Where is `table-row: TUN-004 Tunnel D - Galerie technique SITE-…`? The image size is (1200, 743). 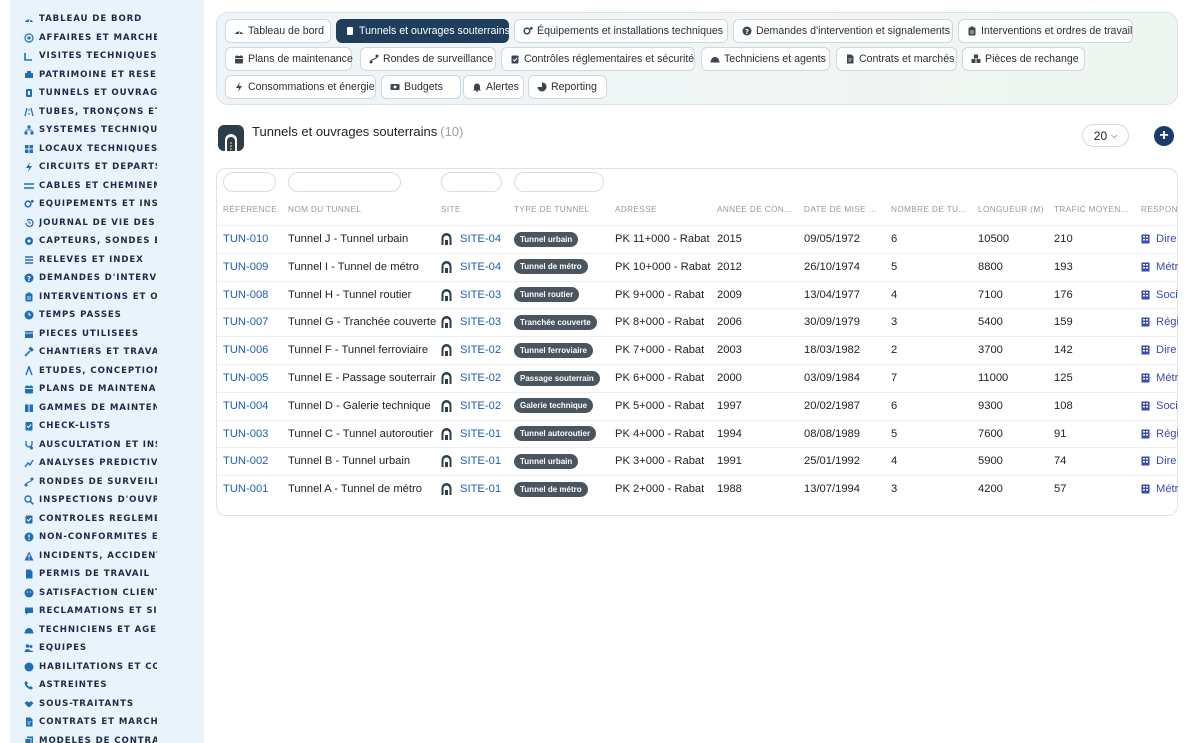
table-row: TUN-004 Tunnel D - Galerie technique SITE-… is located at coordinates (697, 405).